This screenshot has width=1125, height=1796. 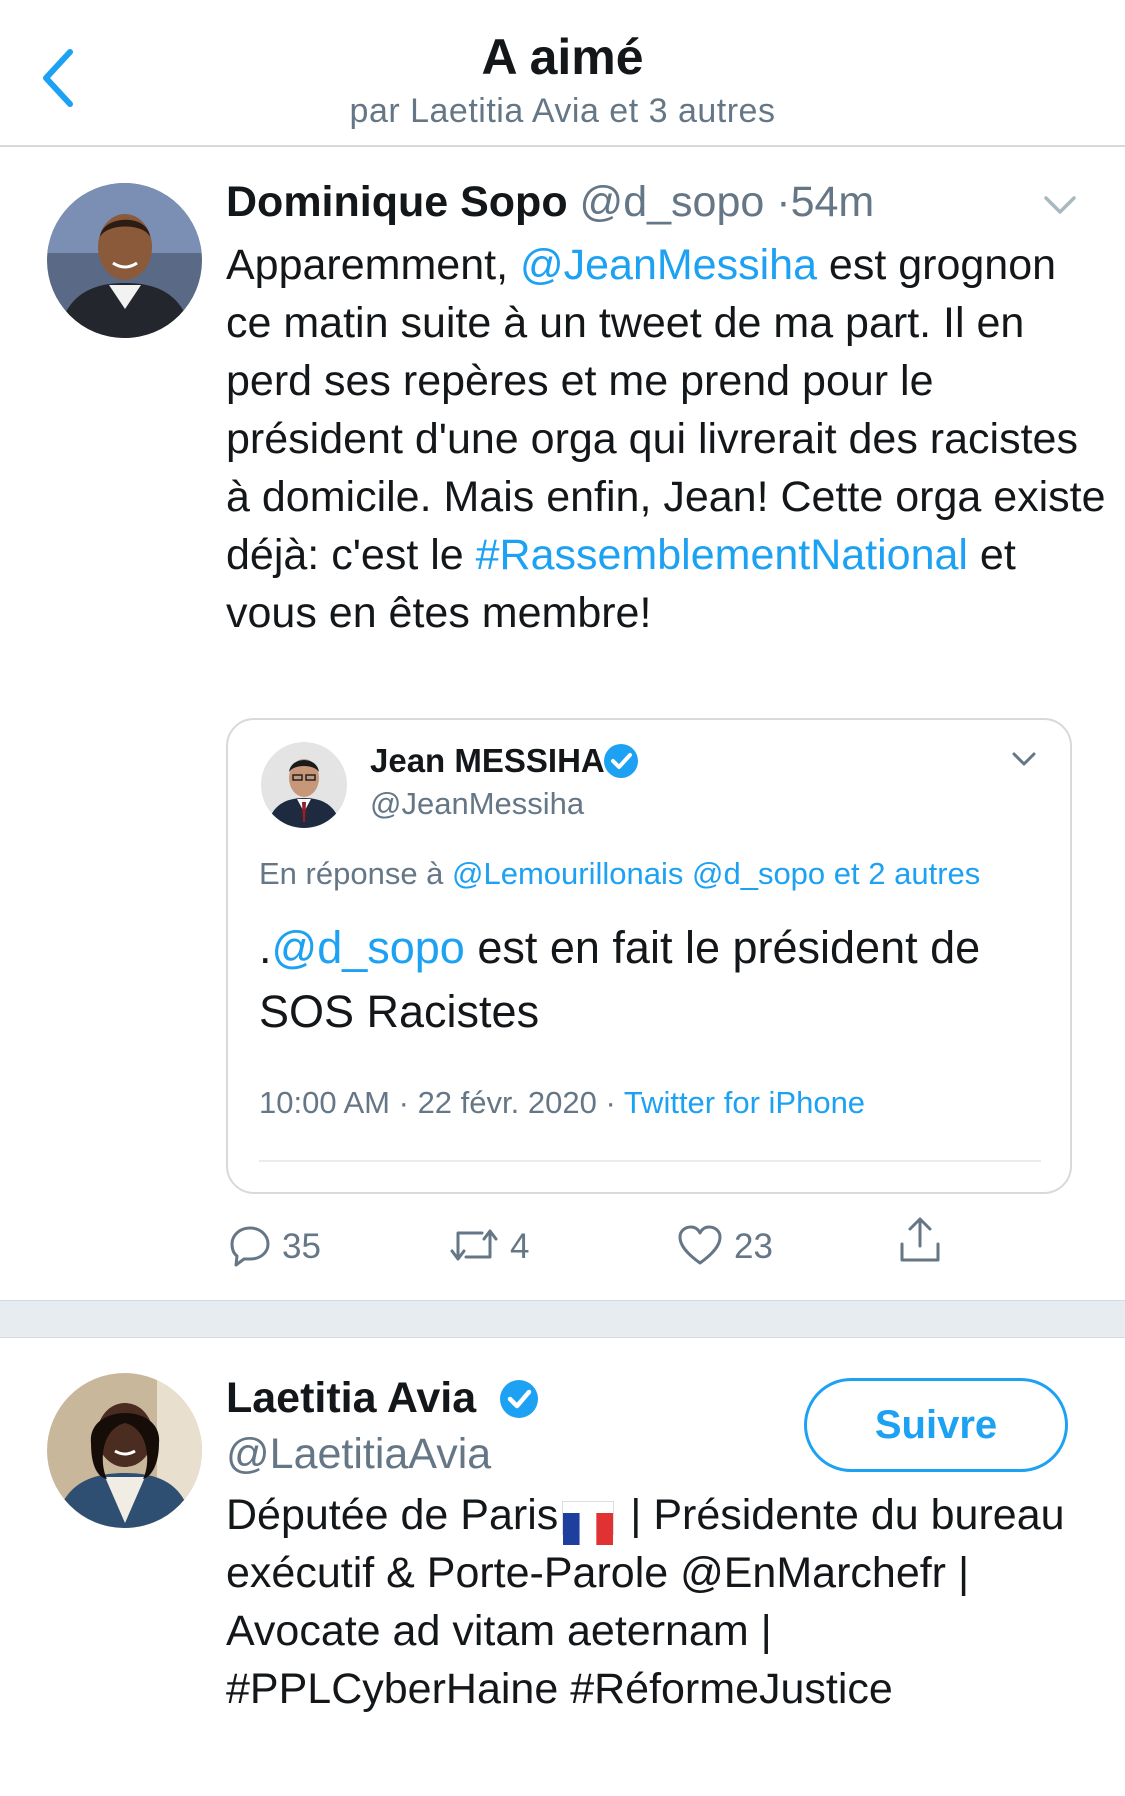 What do you see at coordinates (562, 111) in the screenshot?
I see `page-subtitle: par Laetitia Avia et 3 autres` at bounding box center [562, 111].